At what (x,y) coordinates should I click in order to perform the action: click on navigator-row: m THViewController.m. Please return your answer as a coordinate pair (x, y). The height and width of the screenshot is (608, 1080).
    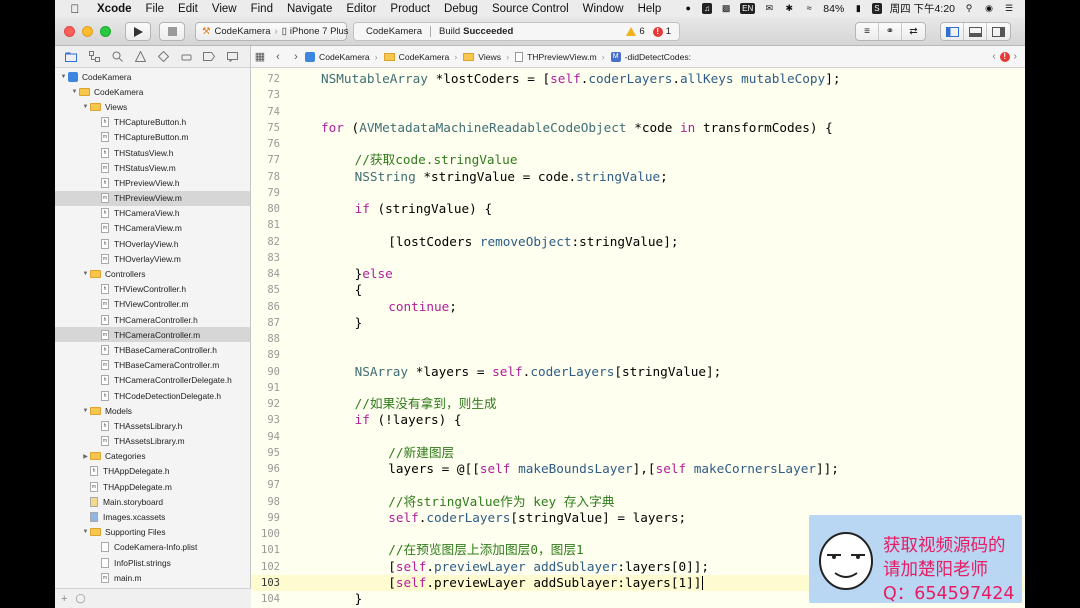
    Looking at the image, I should click on (152, 304).